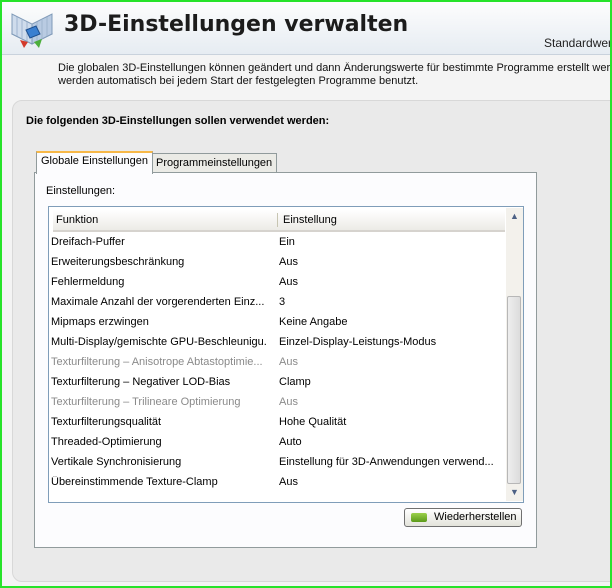  I want to click on tab-program-settings: Programmeinstellungen, so click(214, 163).